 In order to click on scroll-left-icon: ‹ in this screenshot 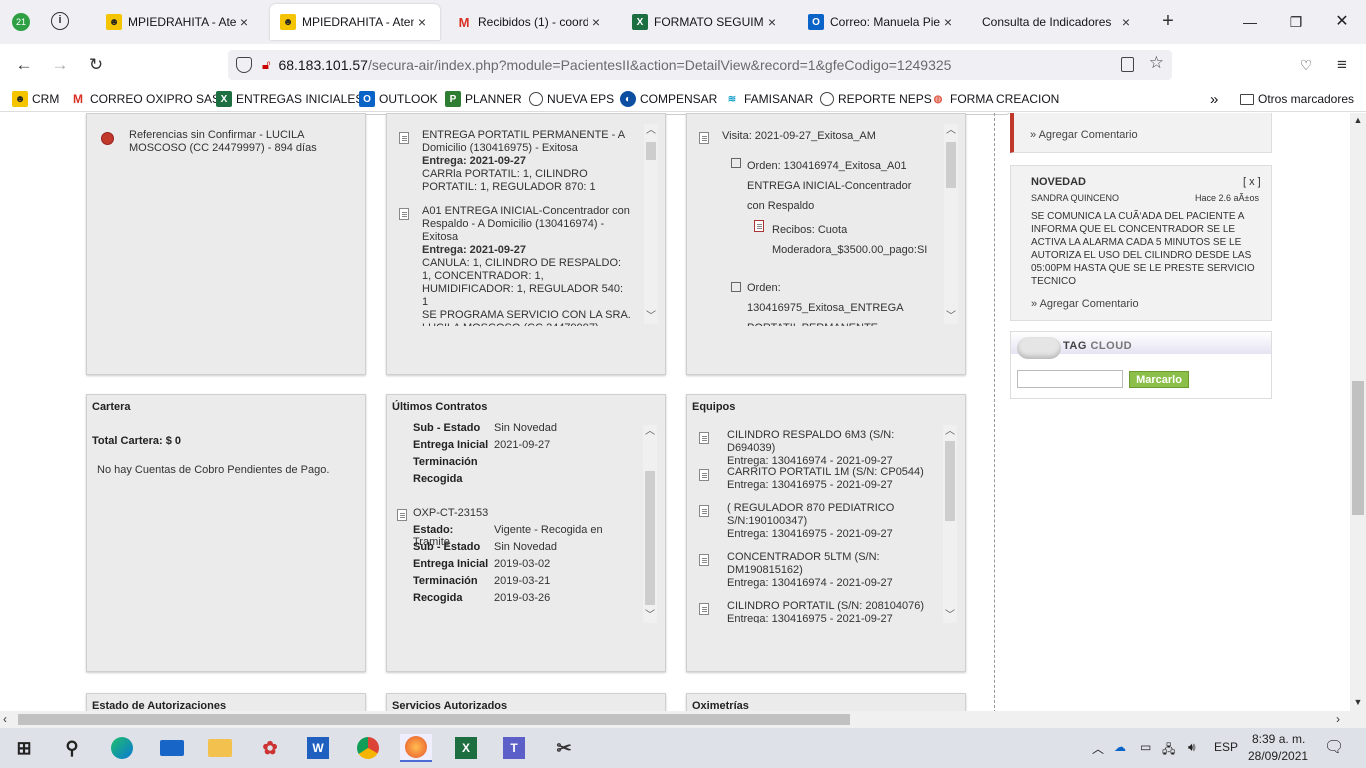, I will do `click(5, 719)`.